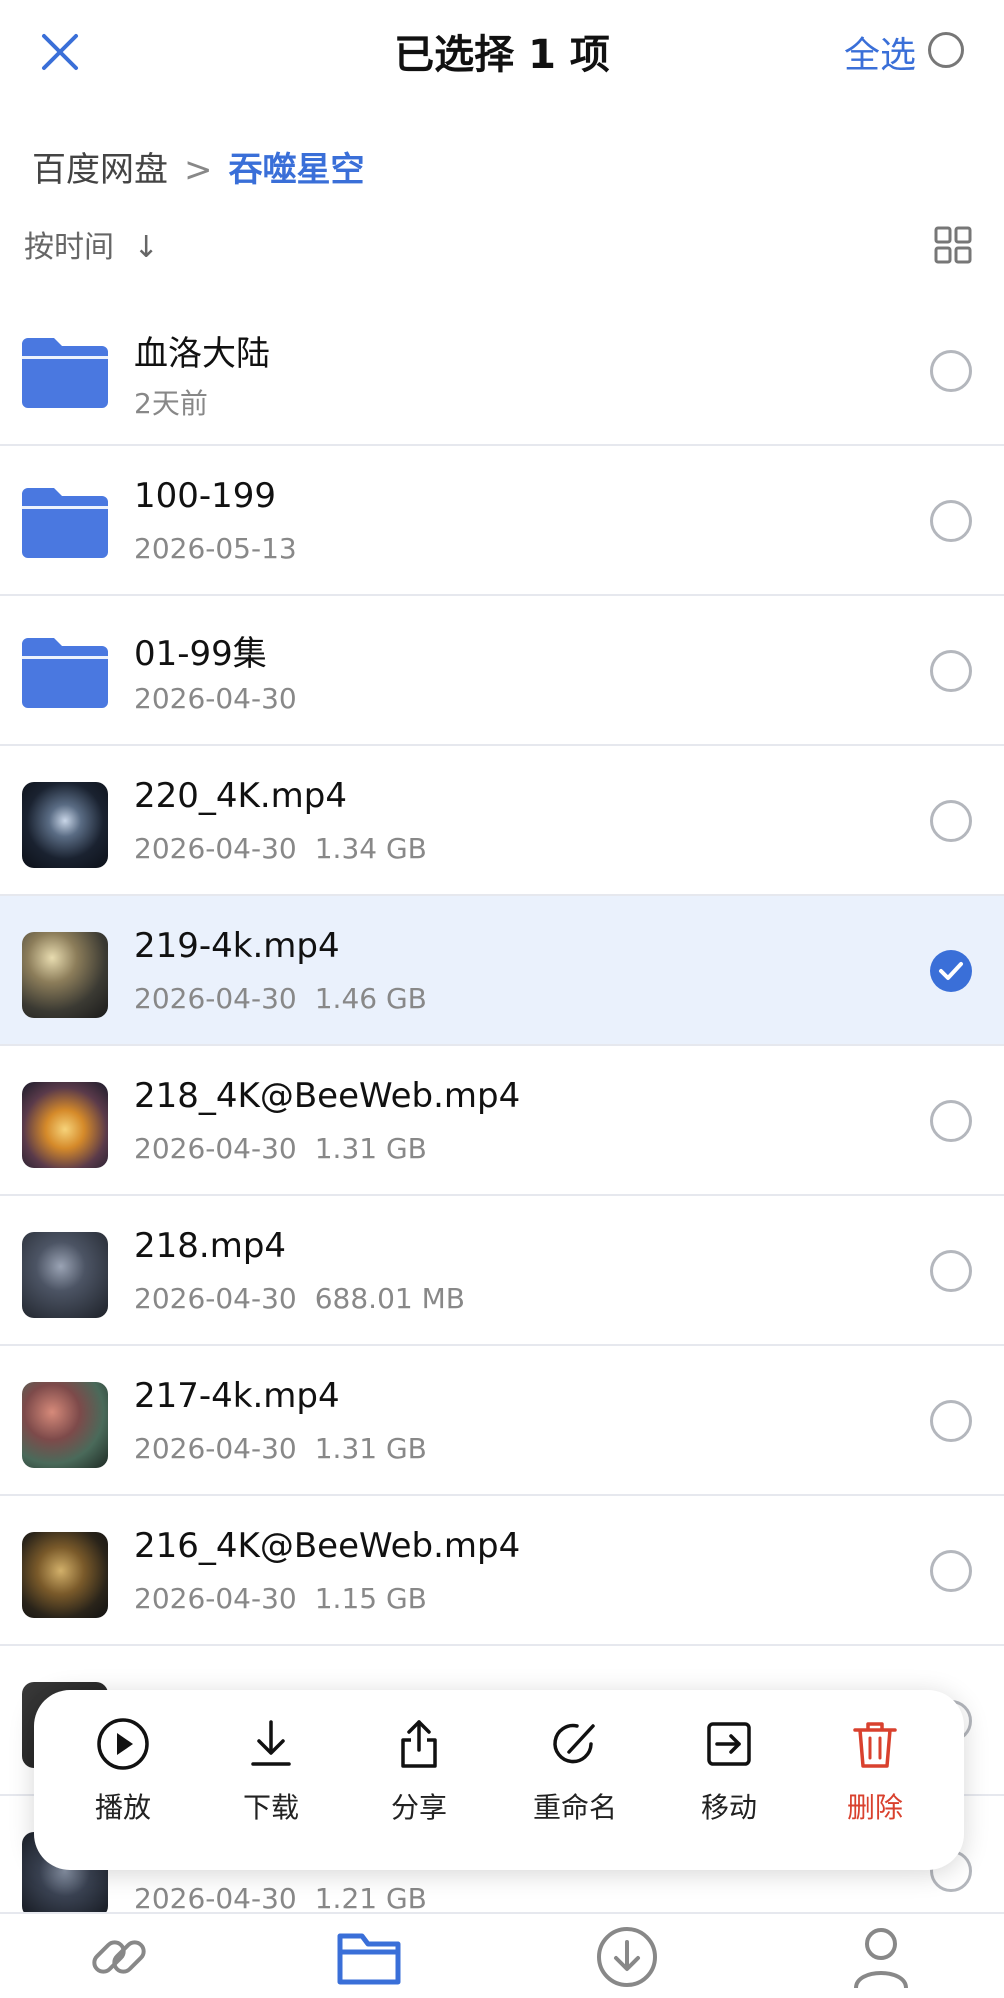 This screenshot has width=1004, height=1998. I want to click on file-name: 216_4K@BeeWeb.mp4, so click(327, 1546).